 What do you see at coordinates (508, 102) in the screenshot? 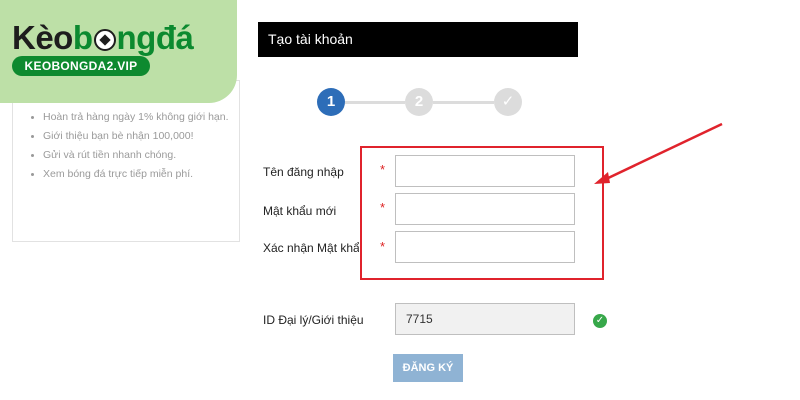
I see `step-3-check-icon: ✓` at bounding box center [508, 102].